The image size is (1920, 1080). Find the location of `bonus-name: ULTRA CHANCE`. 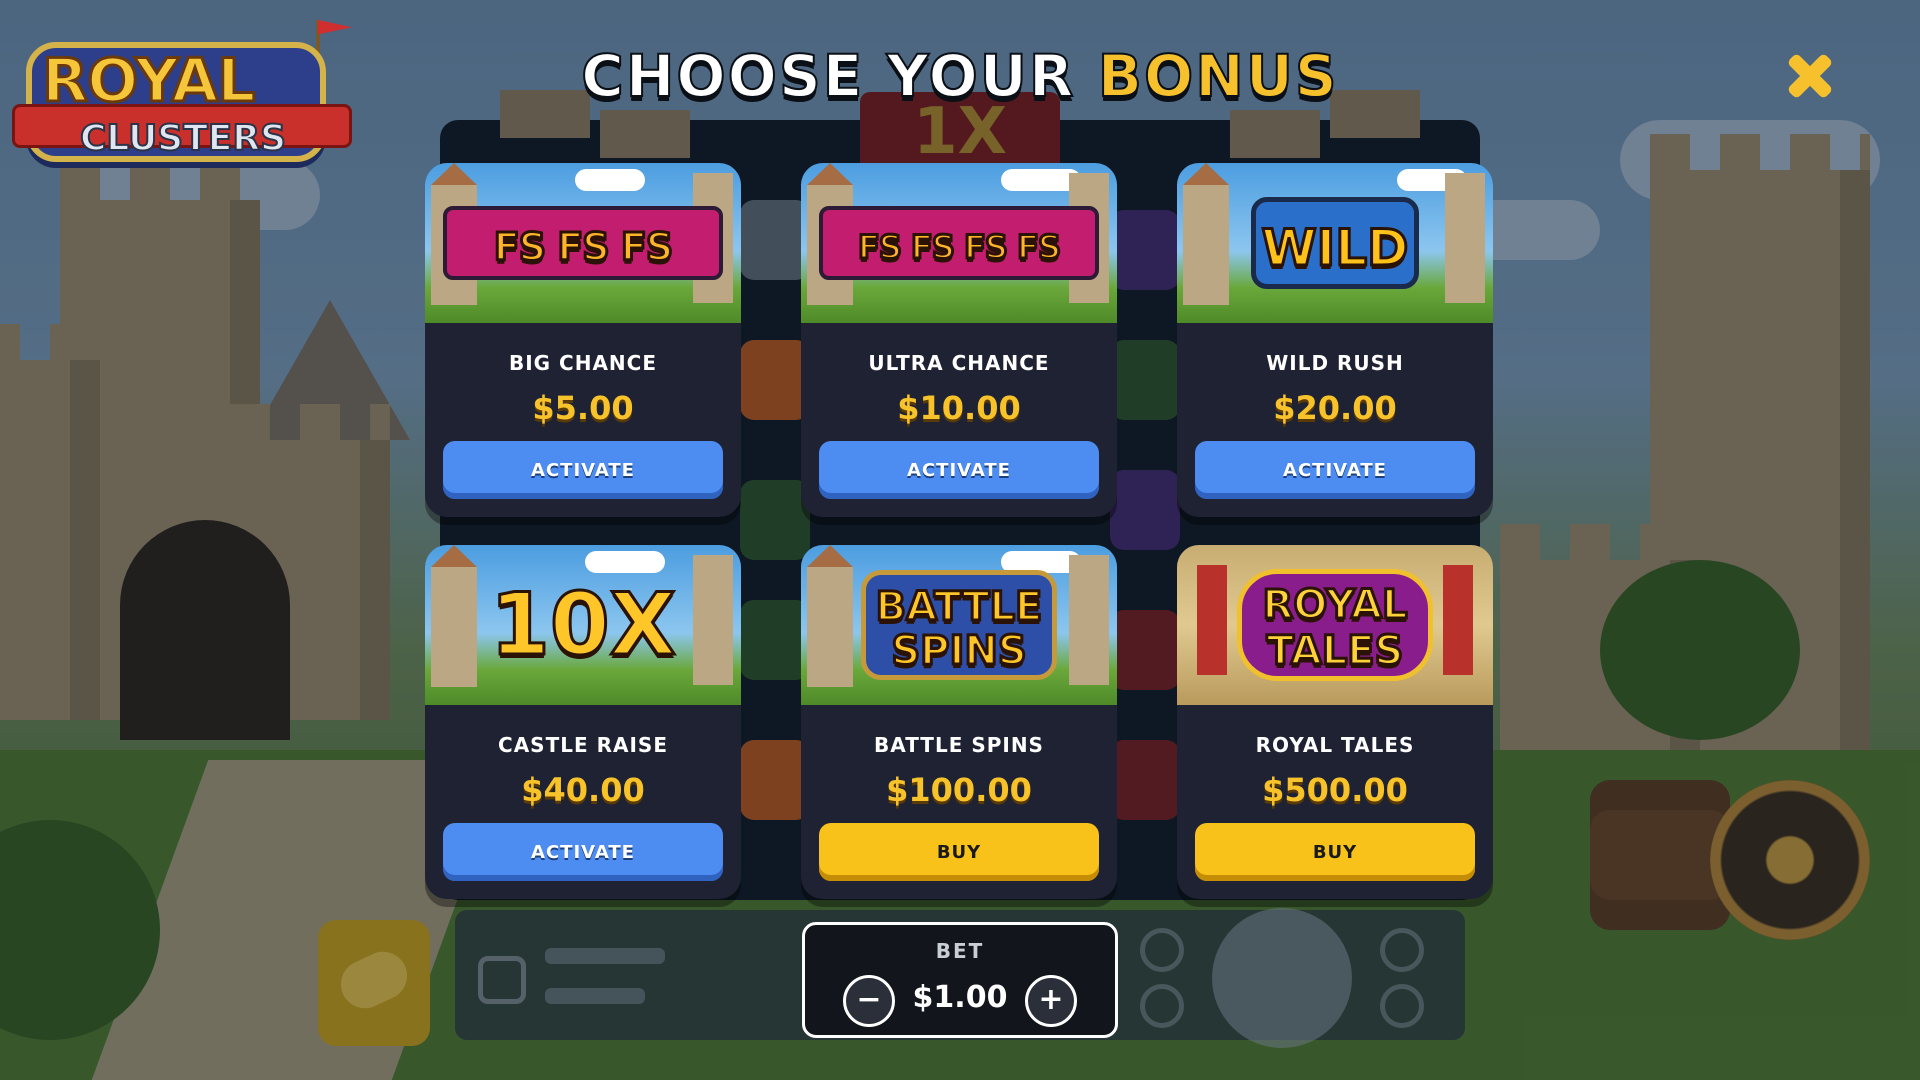

bonus-name: ULTRA CHANCE is located at coordinates (959, 363).